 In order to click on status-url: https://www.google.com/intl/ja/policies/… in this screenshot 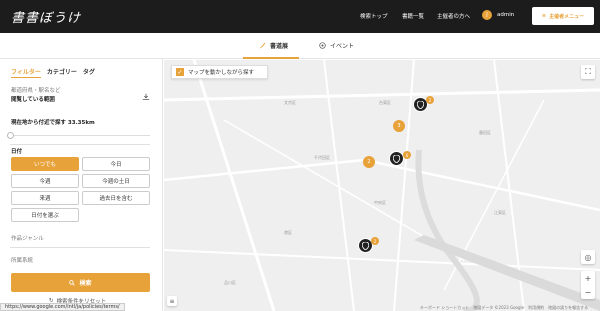, I will do `click(62, 307)`.